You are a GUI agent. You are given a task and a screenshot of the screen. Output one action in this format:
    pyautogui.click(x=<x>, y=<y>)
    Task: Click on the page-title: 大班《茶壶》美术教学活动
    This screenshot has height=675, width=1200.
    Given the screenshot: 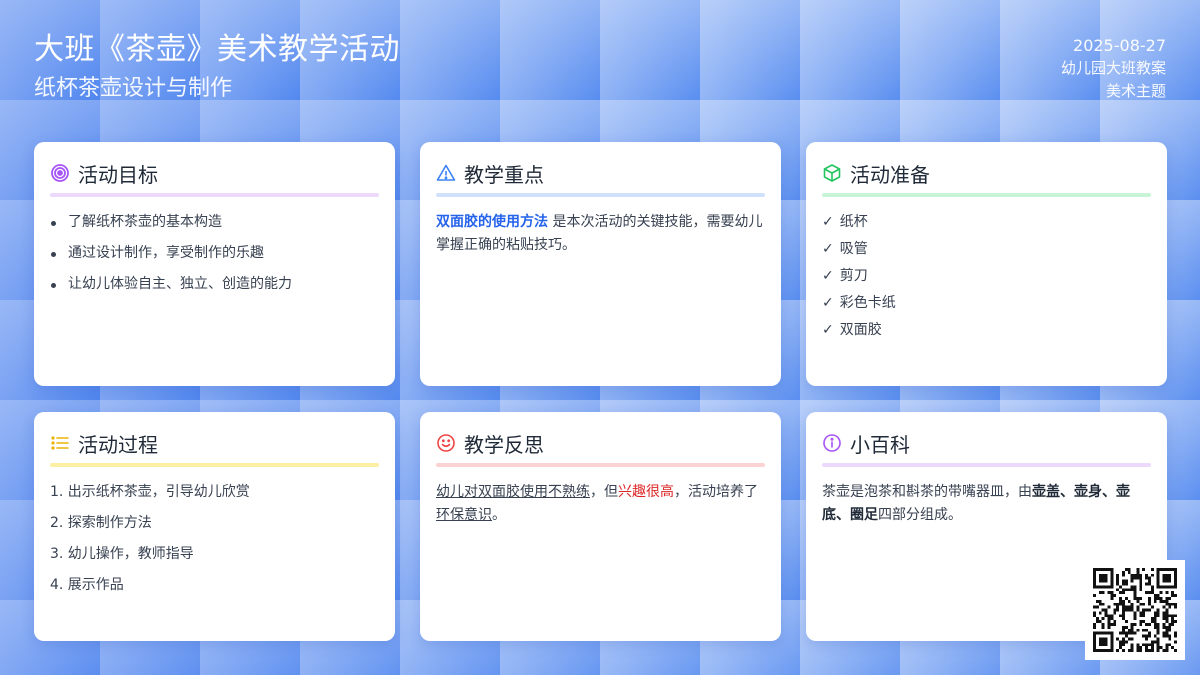 What is the action you would take?
    pyautogui.click(x=217, y=49)
    